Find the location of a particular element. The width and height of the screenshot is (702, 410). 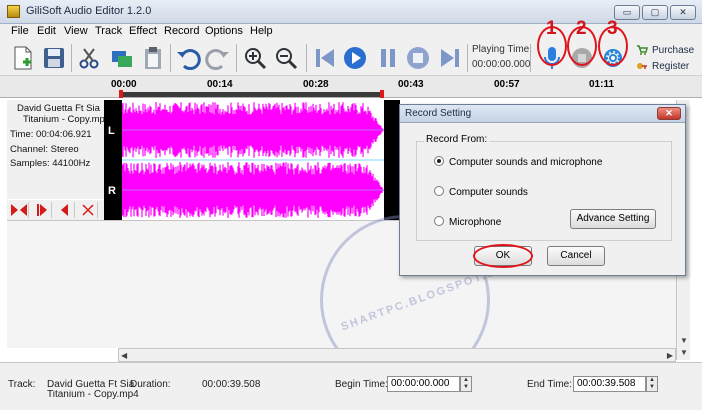

track-channel: Channel: Stereo is located at coordinates (44, 149).